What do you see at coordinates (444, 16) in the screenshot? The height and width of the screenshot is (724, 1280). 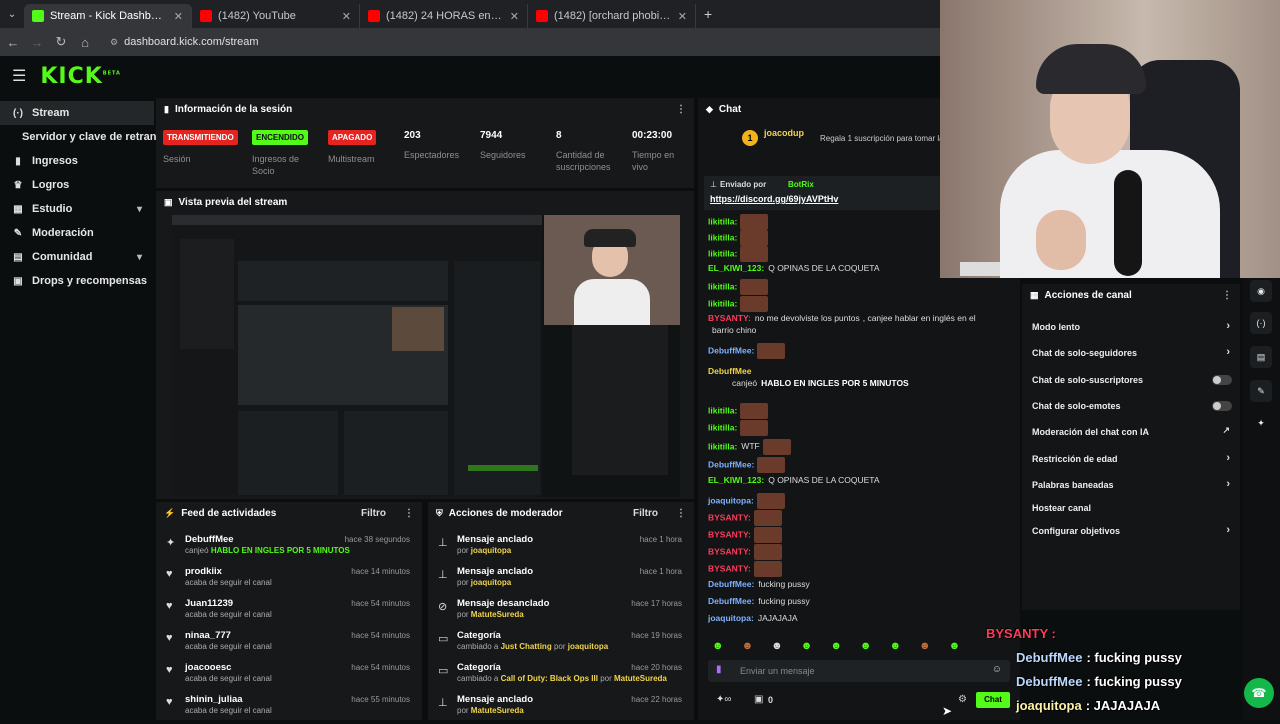 I see `tab-youtube-2: (1482) 24 HORAS en STREAM e ✕` at bounding box center [444, 16].